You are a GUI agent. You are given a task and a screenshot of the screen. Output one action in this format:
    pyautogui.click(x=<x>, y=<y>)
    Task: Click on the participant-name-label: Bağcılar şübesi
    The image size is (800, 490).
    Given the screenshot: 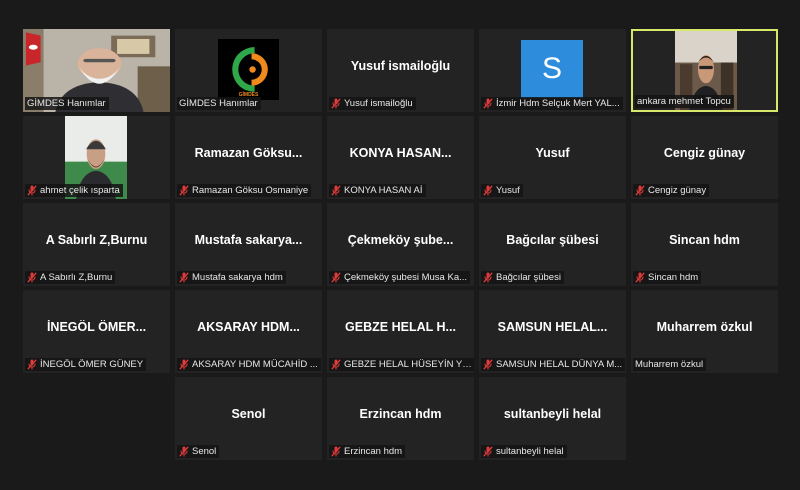 What is the action you would take?
    pyautogui.click(x=522, y=277)
    